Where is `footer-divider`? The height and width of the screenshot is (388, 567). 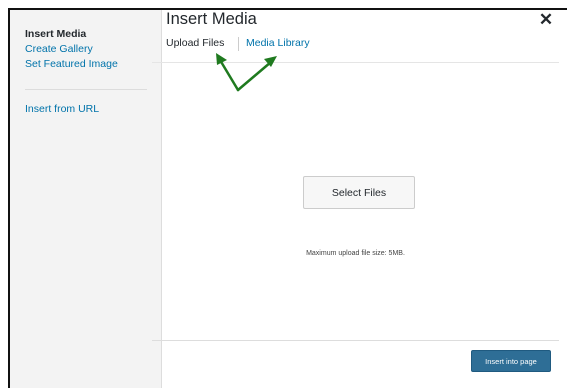 footer-divider is located at coordinates (355, 340).